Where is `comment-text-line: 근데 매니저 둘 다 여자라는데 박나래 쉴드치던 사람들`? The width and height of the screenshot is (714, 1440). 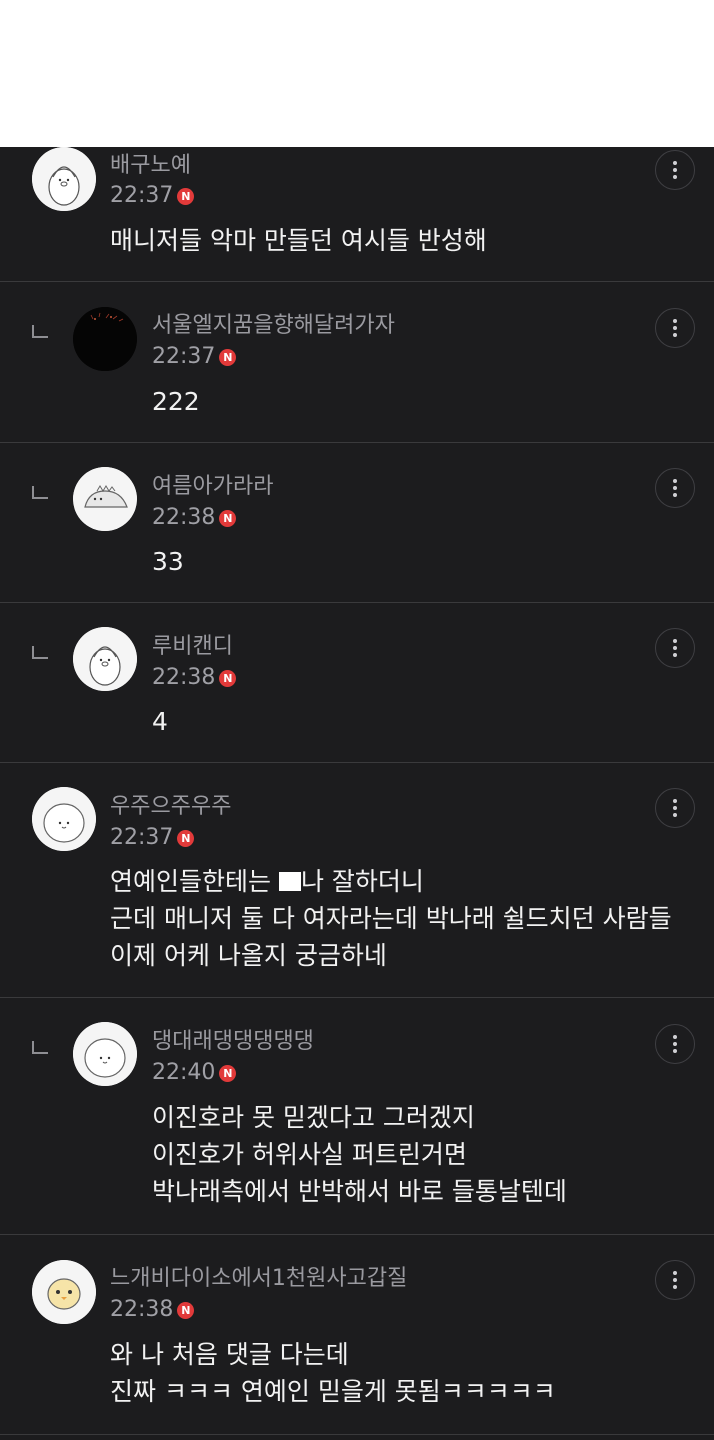 comment-text-line: 근데 매니저 둘 다 여자라는데 박나래 쉴드치던 사람들 is located at coordinates (391, 918).